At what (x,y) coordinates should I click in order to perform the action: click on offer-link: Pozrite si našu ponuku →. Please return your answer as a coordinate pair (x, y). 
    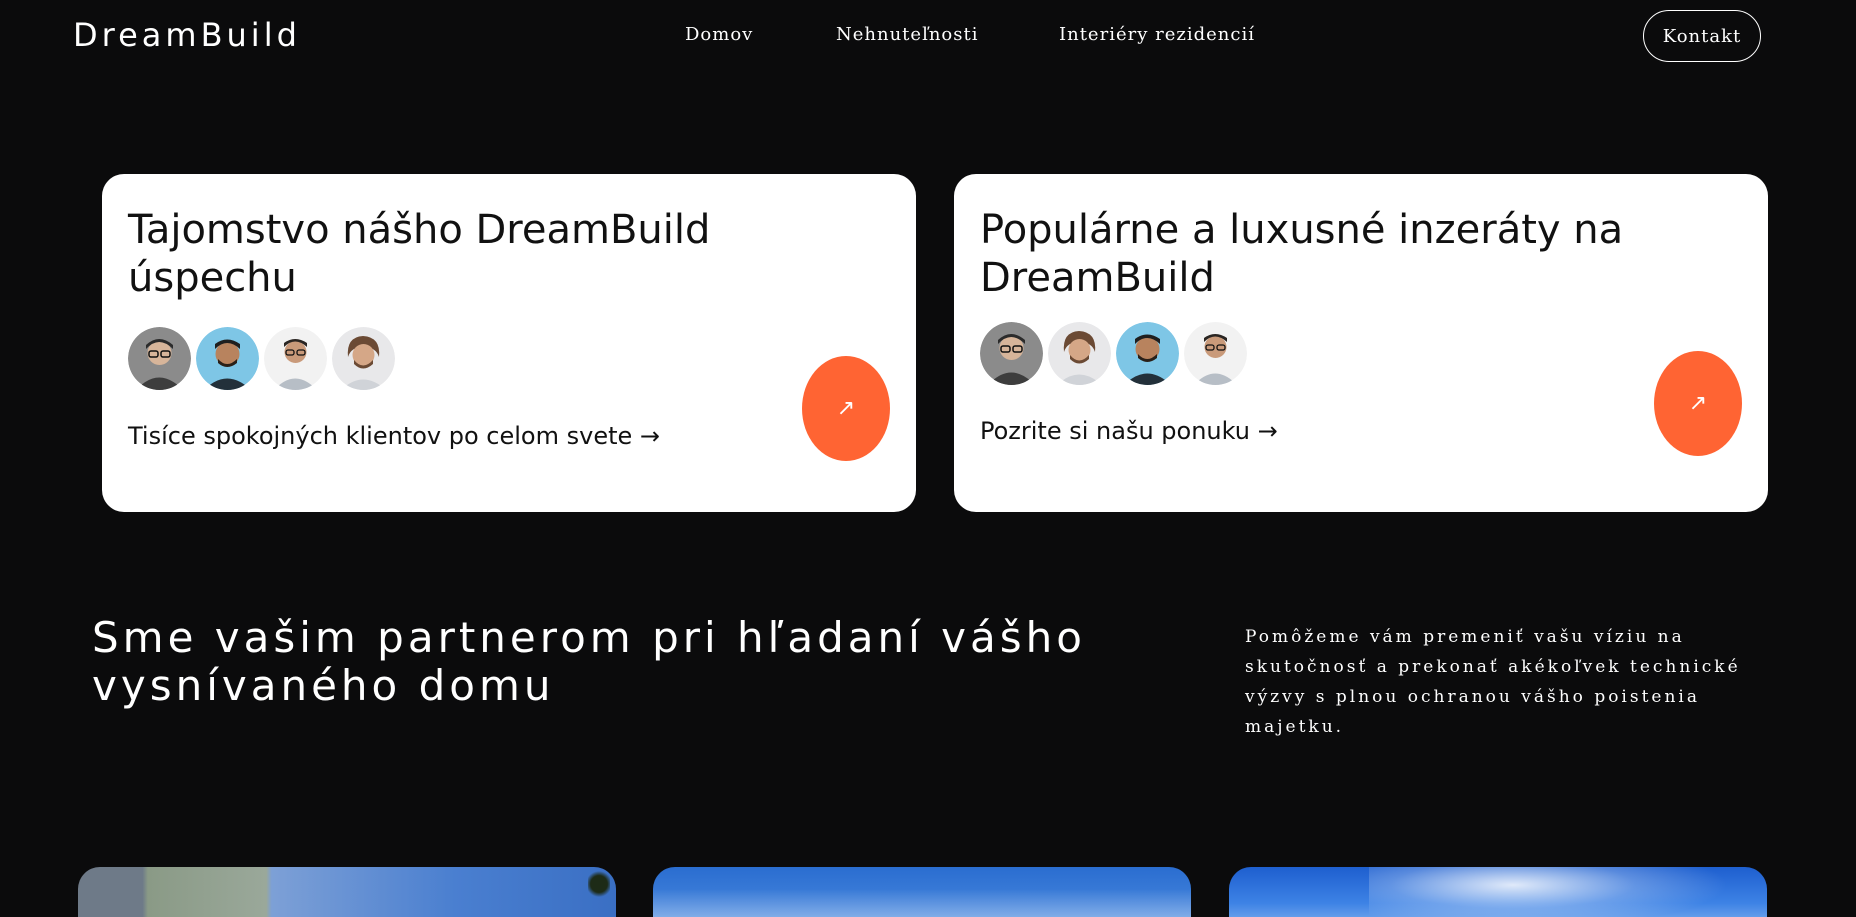
    Looking at the image, I should click on (1129, 431).